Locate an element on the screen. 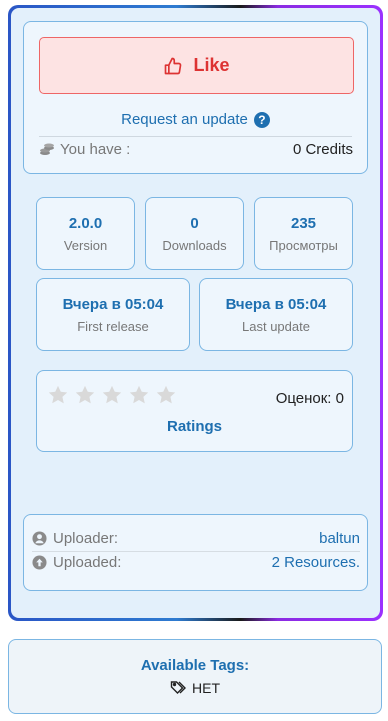 This screenshot has height=721, width=388. stat-value: 0 is located at coordinates (194, 223).